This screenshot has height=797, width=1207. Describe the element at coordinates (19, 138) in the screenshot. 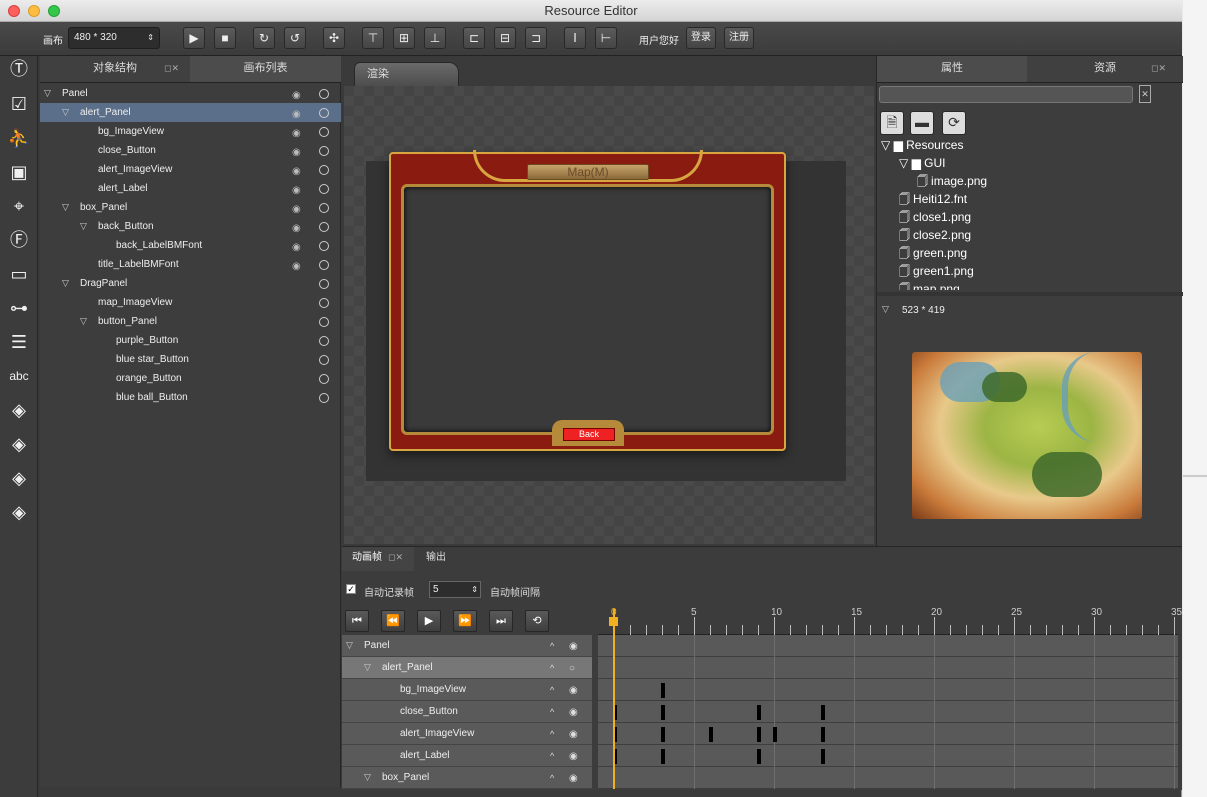

I see `button-widget-icon: ⛹` at that location.